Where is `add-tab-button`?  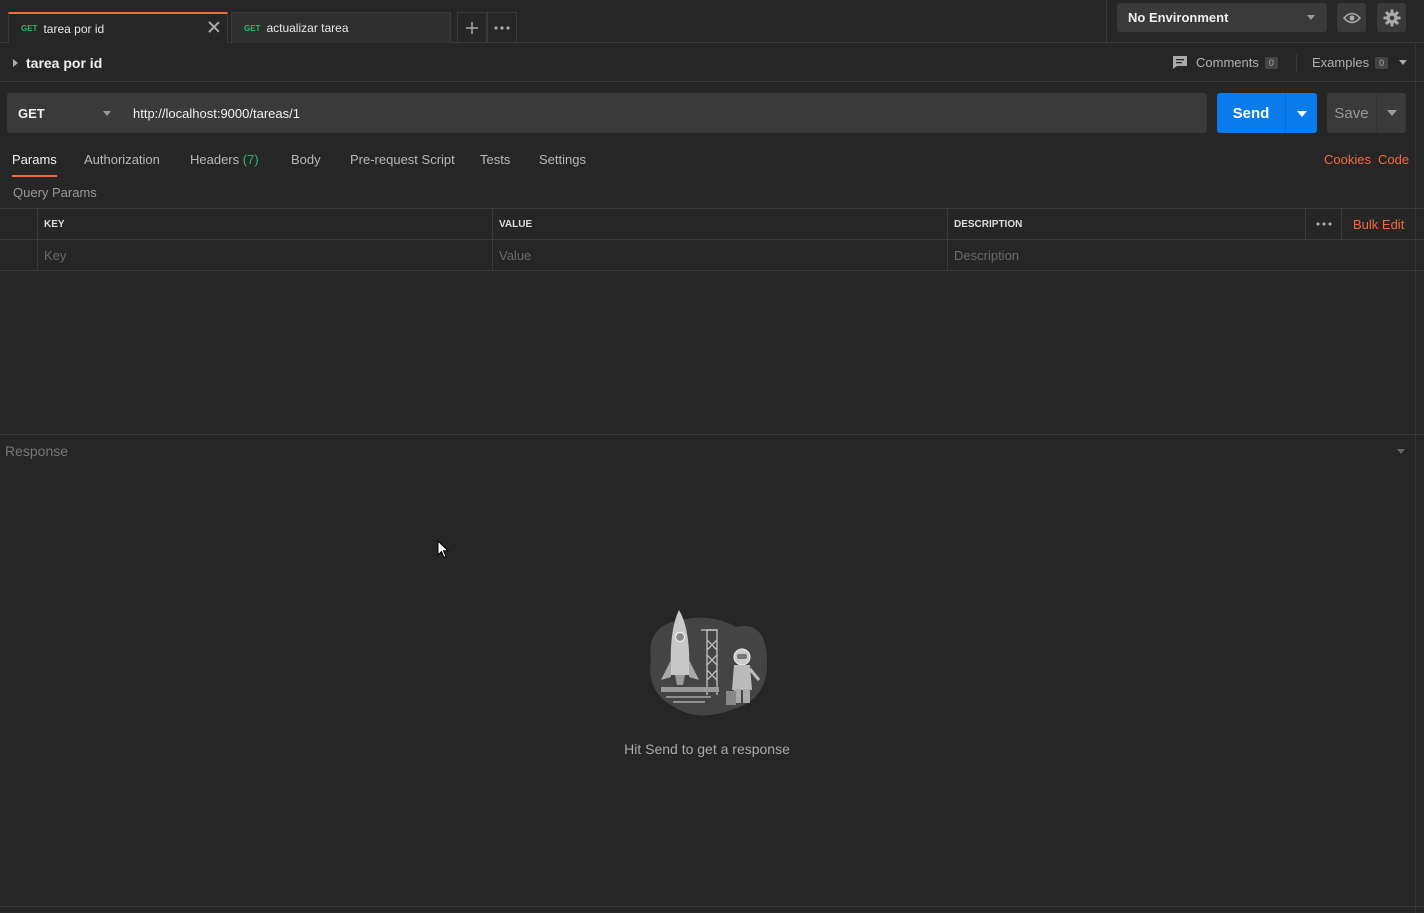
add-tab-button is located at coordinates (472, 27).